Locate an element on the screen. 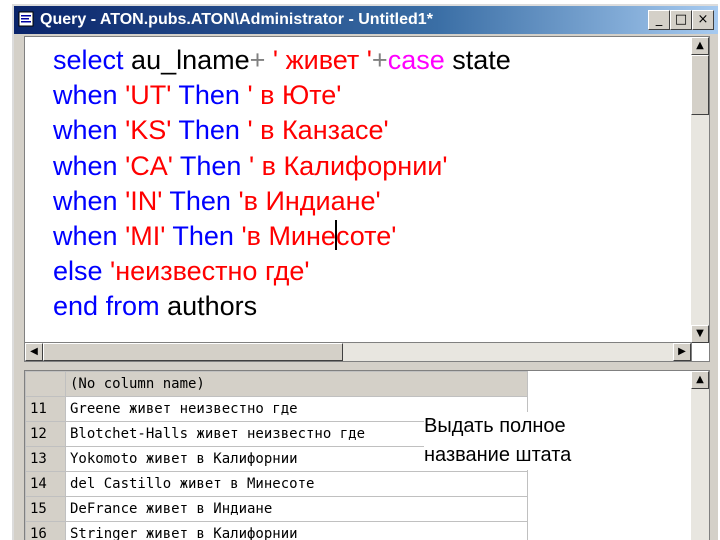 This screenshot has width=720, height=540. column-header: (No column name) is located at coordinates (296, 384).